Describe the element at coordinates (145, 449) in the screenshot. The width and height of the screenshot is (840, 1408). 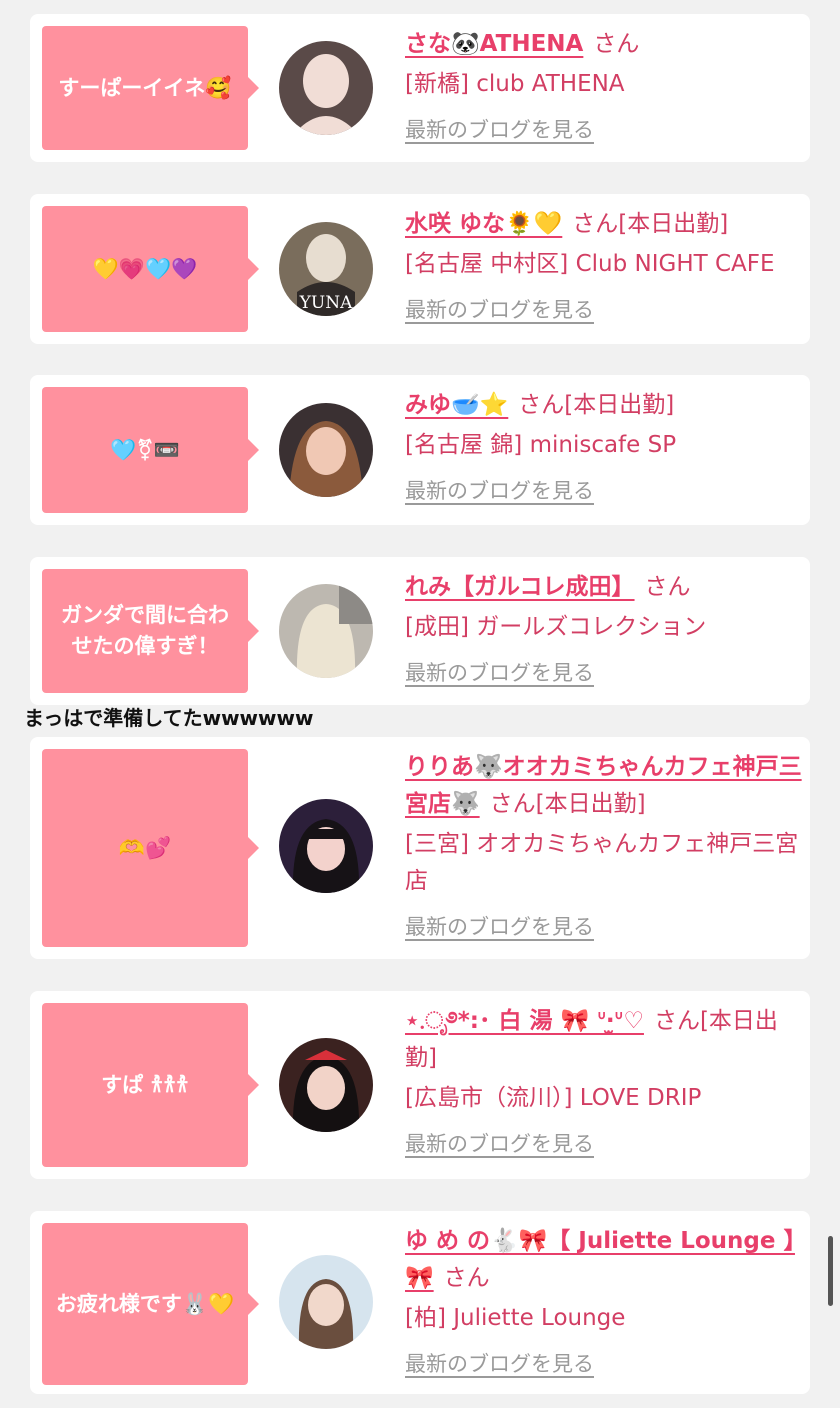
I see `message-text: 🩵⚧📼` at that location.